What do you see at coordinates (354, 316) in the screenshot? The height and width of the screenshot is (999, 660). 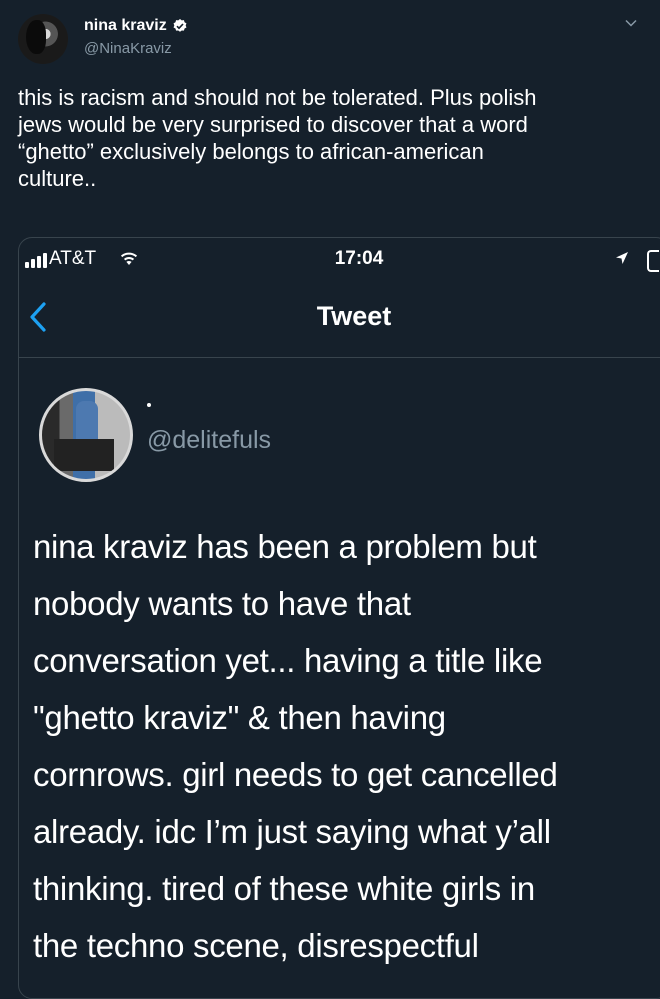 I see `page-title: Tweet` at bounding box center [354, 316].